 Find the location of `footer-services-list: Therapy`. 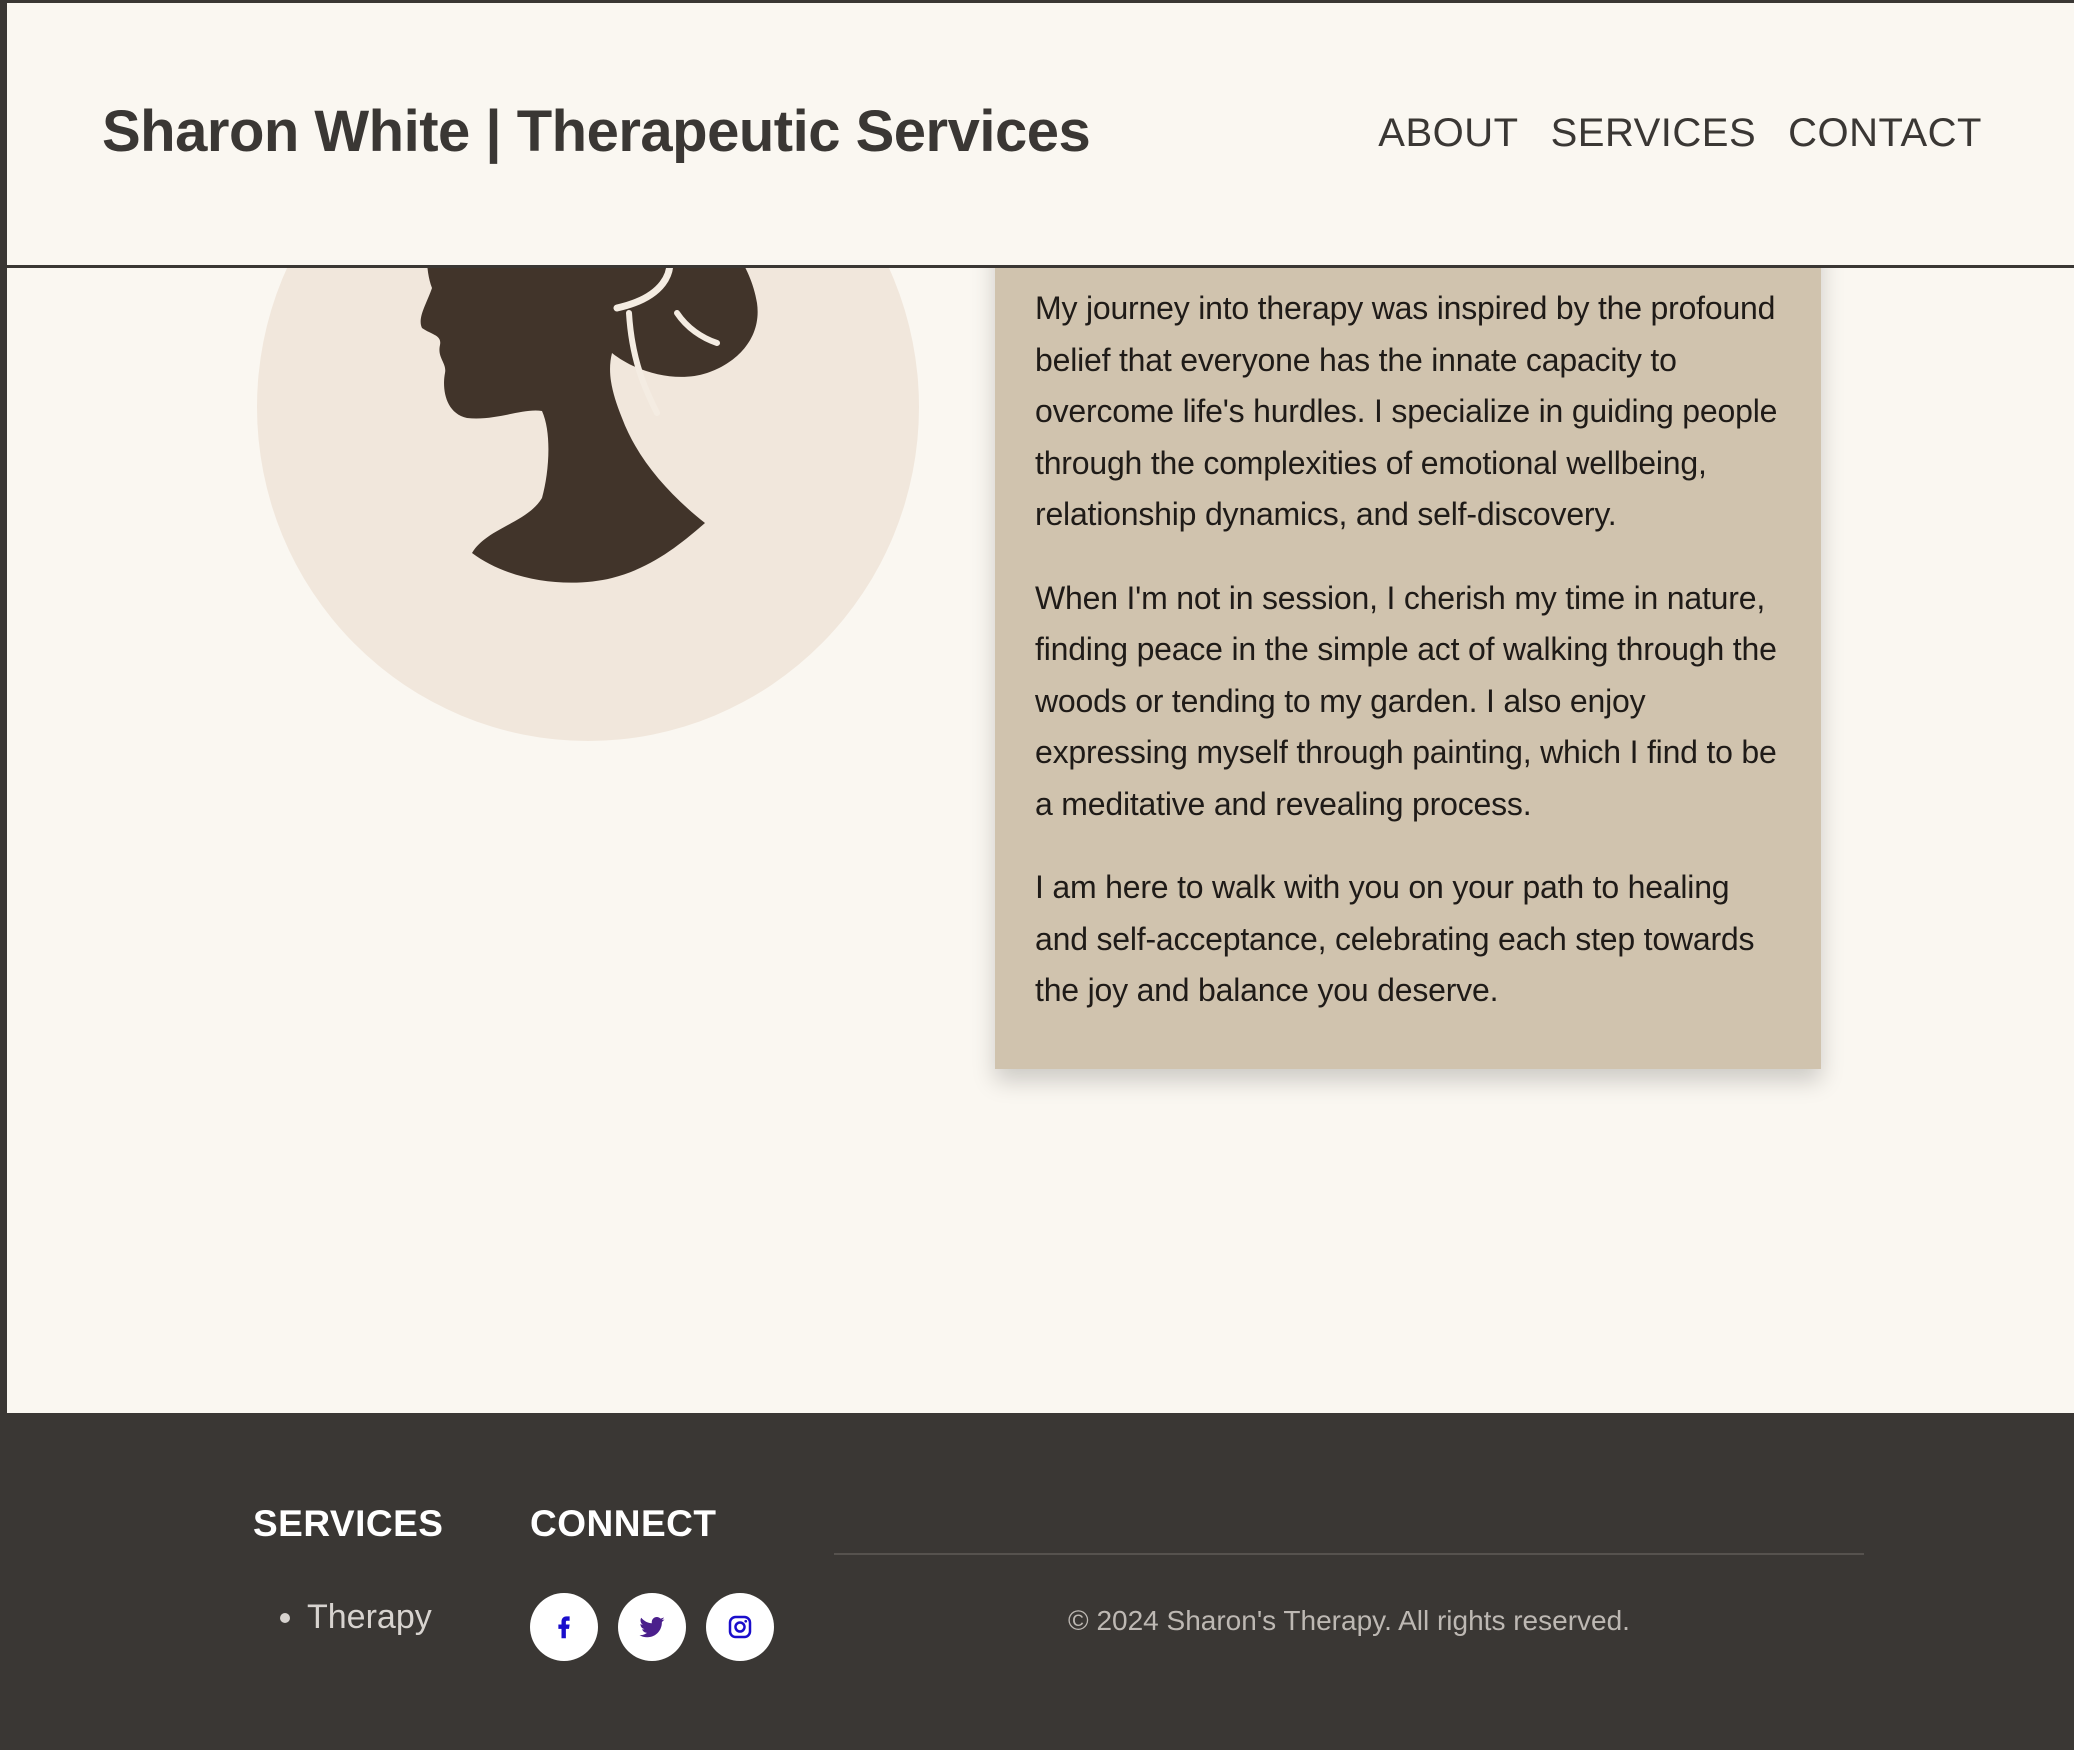

footer-services-list: Therapy is located at coordinates (369, 1617).